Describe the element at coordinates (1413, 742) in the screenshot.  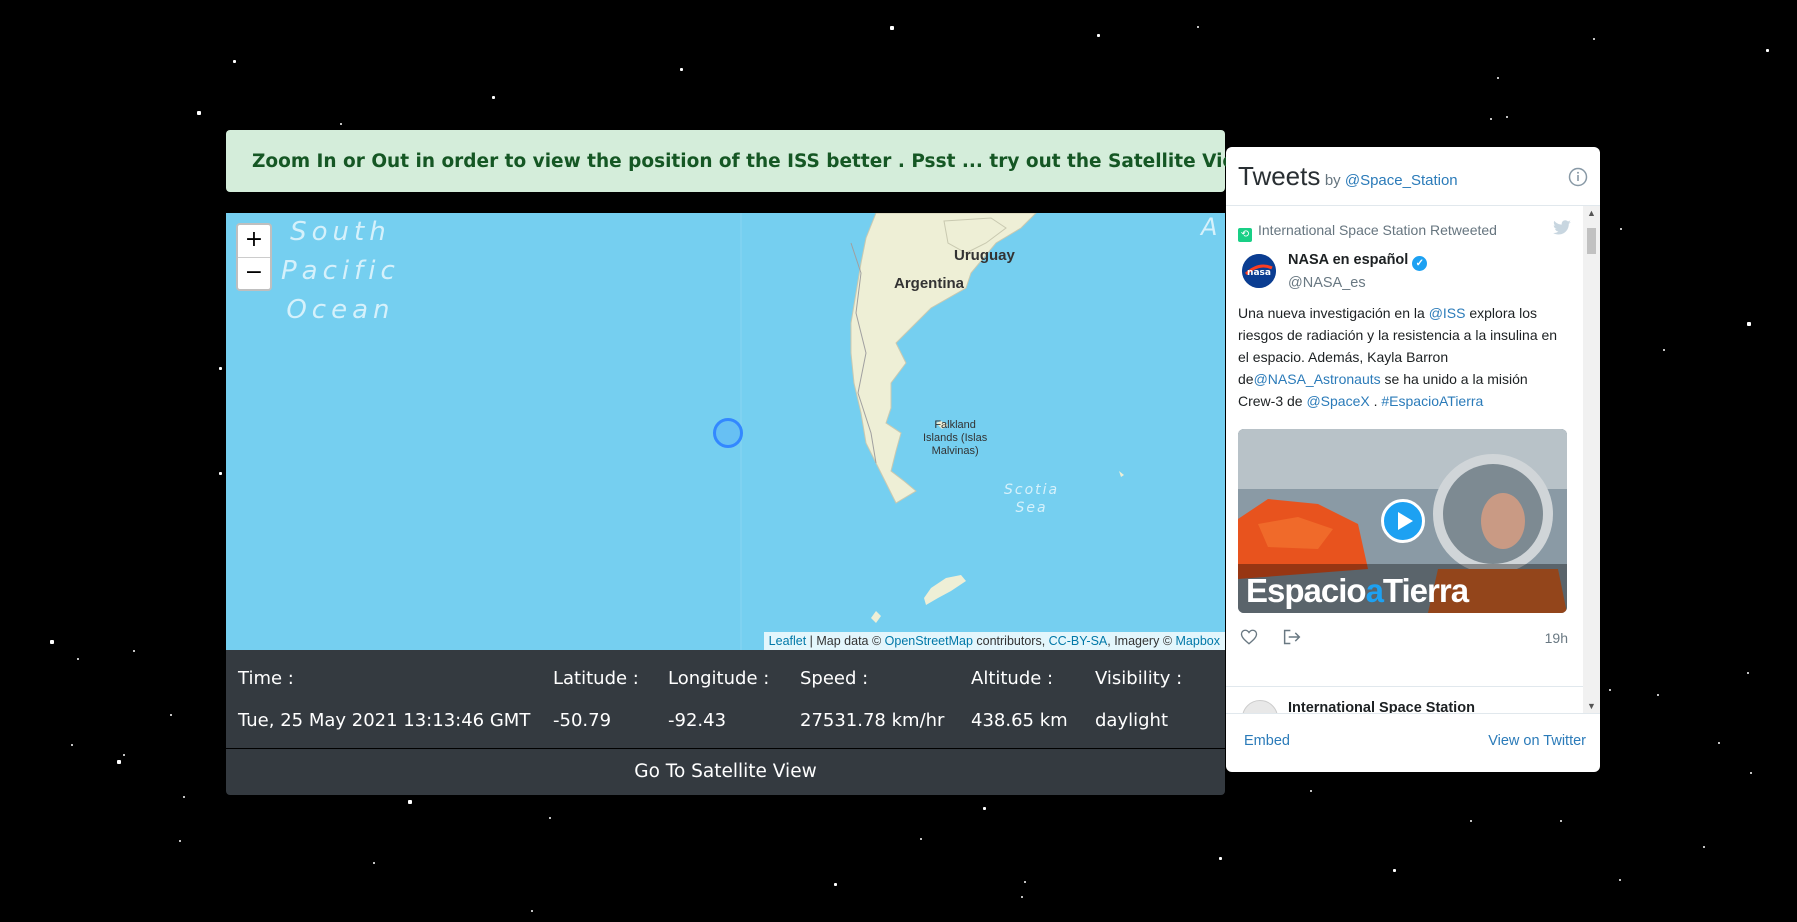
I see `timeline-footer: Embed View on Twitter` at that location.